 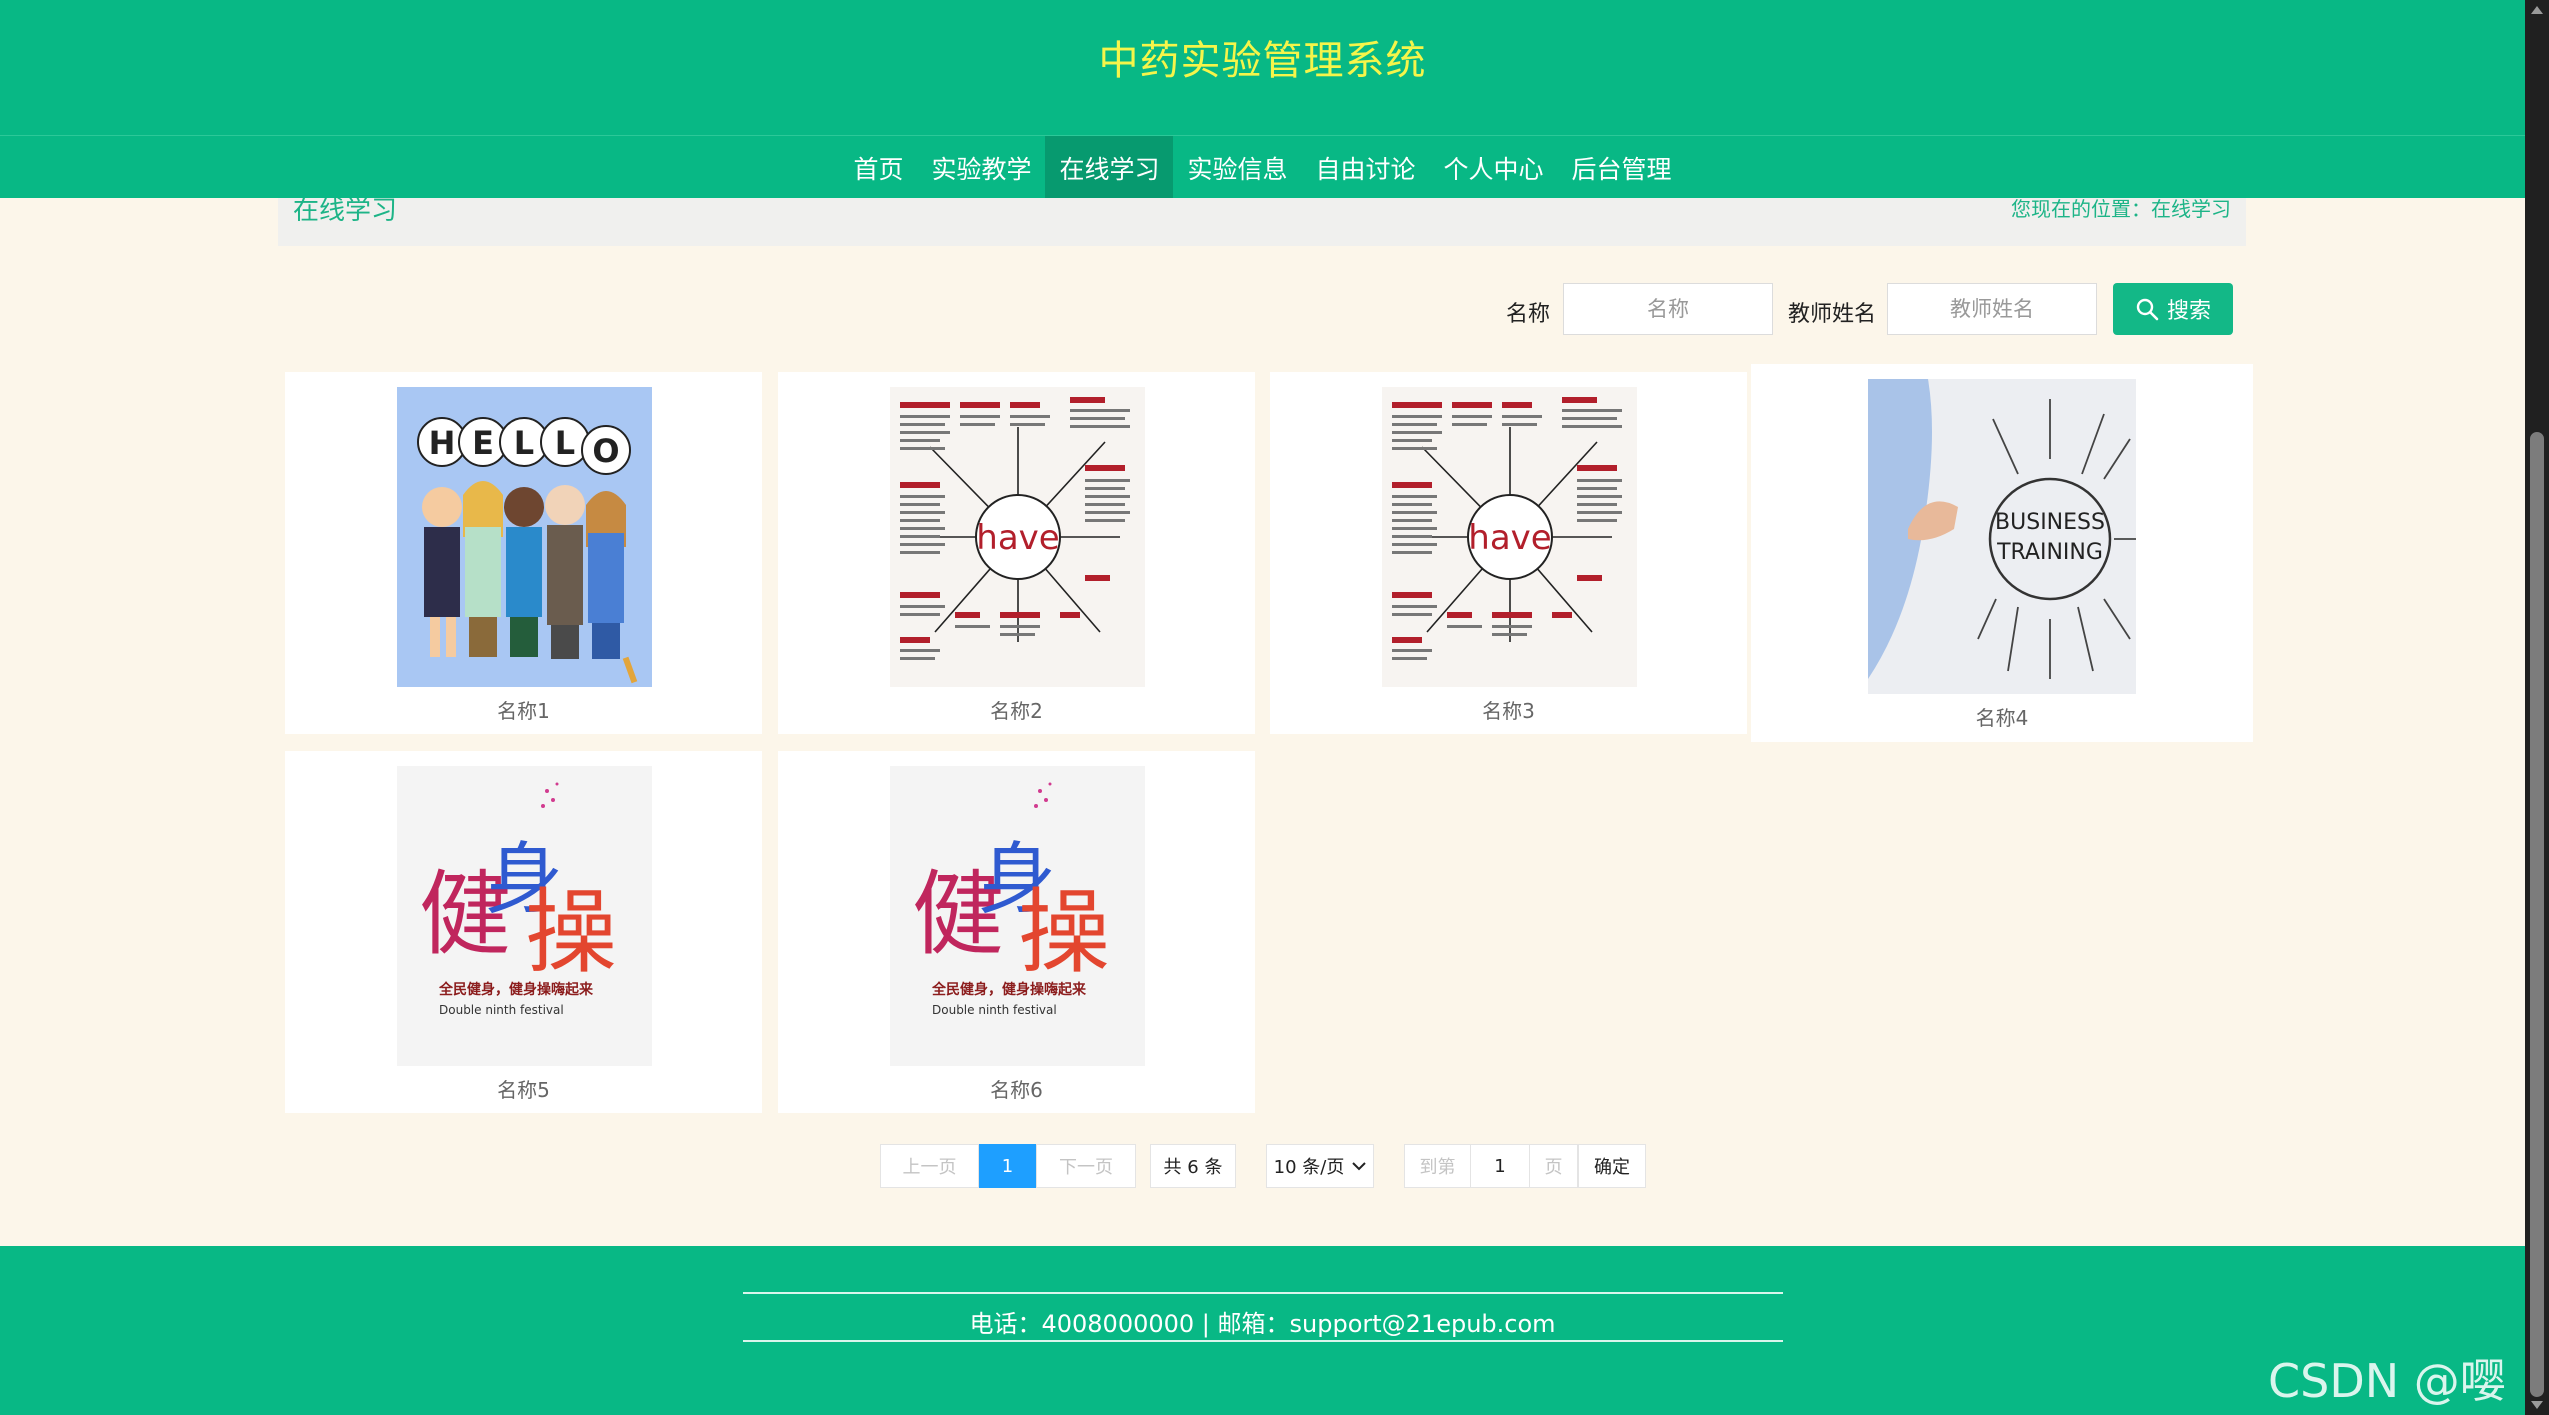 I want to click on business-text: BUSINESS, so click(x=2050, y=522).